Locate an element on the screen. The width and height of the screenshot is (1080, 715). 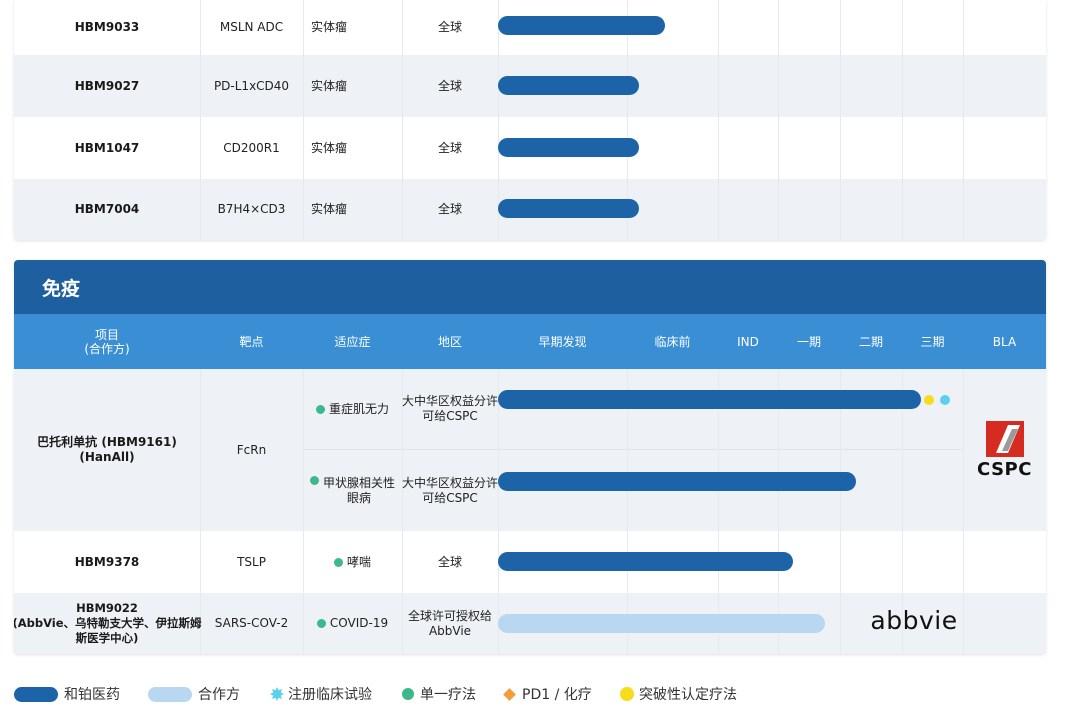
target: TSLP is located at coordinates (251, 561).